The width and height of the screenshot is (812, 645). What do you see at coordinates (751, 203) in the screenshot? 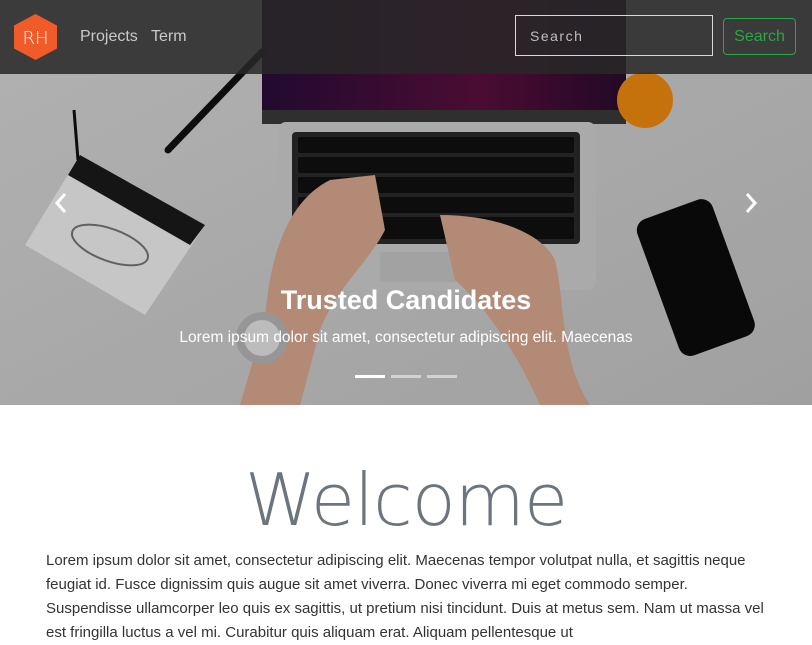
I see `carousel-next-icon` at bounding box center [751, 203].